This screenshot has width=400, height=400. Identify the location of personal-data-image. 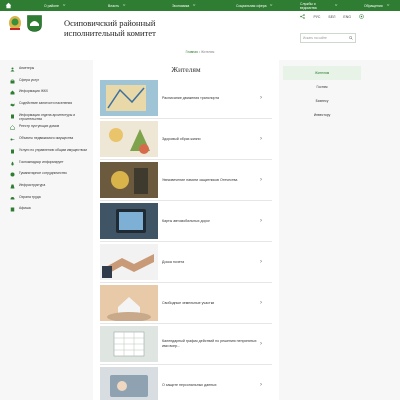
(129, 383).